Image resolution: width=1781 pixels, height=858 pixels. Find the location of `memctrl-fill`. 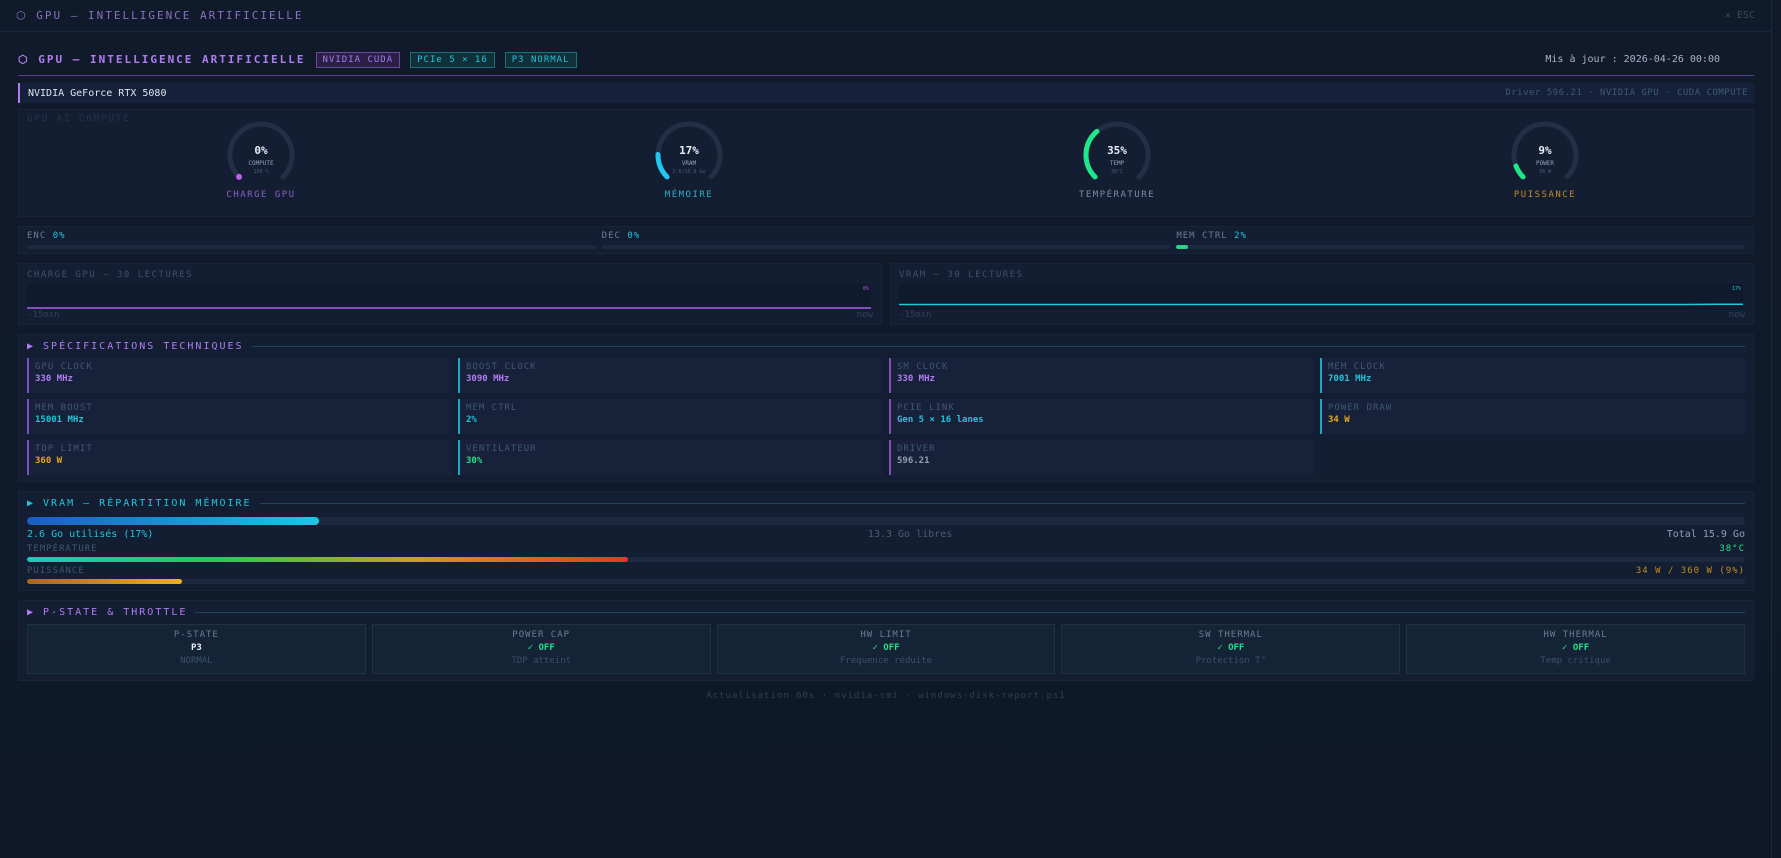

memctrl-fill is located at coordinates (1182, 247).